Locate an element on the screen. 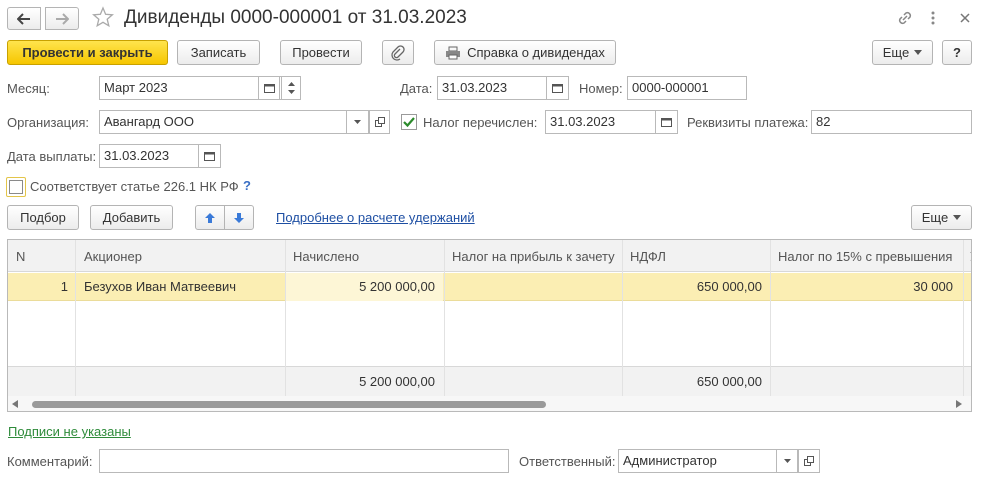  table-more-button: Еще is located at coordinates (941, 217).